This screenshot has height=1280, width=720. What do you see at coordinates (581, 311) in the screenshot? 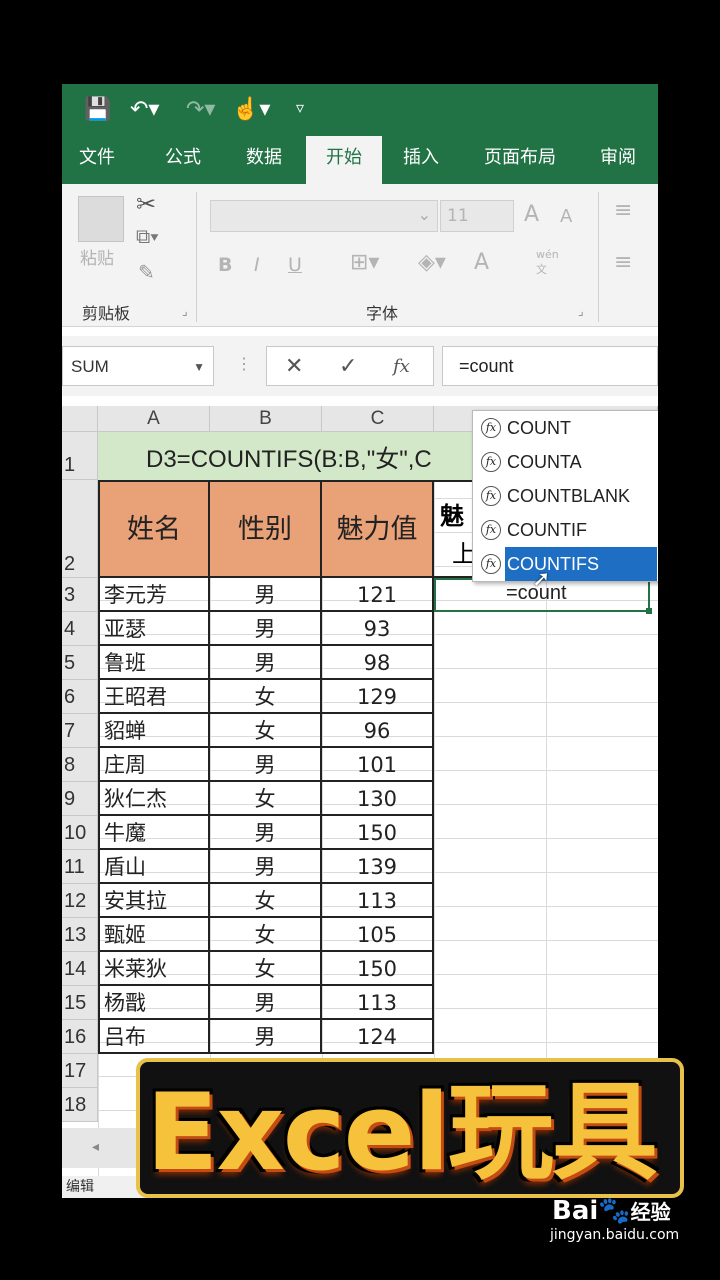
I see `font-launcher-icon: ⌟` at bounding box center [581, 311].